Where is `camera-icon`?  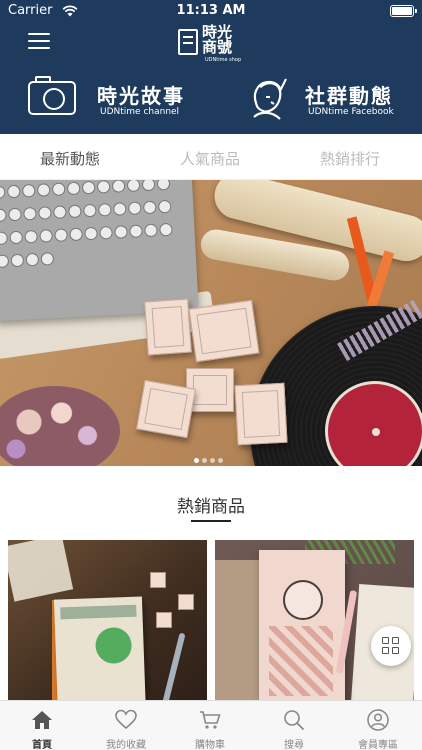 camera-icon is located at coordinates (52, 95).